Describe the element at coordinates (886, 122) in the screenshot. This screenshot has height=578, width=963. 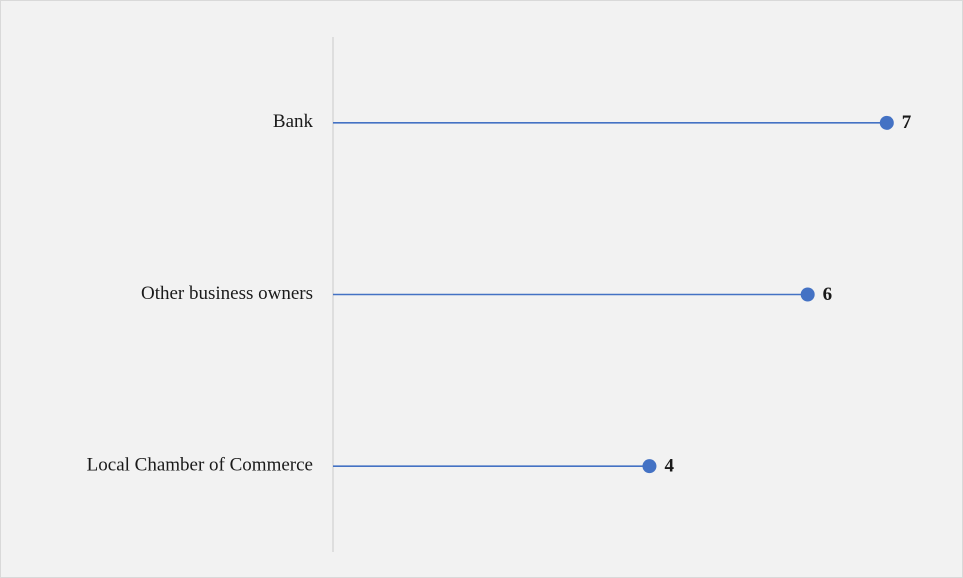
I see `lollipop-dot-bank` at that location.